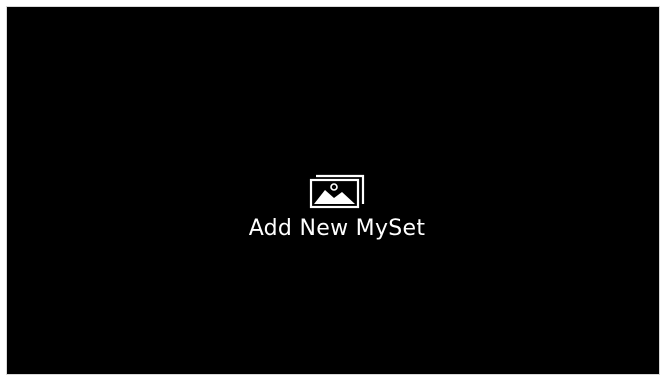 This screenshot has width=666, height=379. I want to click on add-new-myset-label: Add New MySet, so click(337, 228).